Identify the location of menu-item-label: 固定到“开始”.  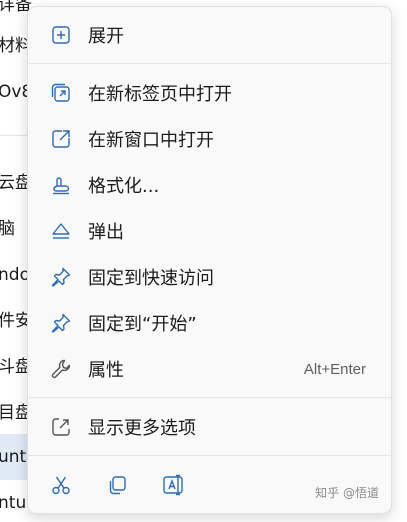
(142, 324).